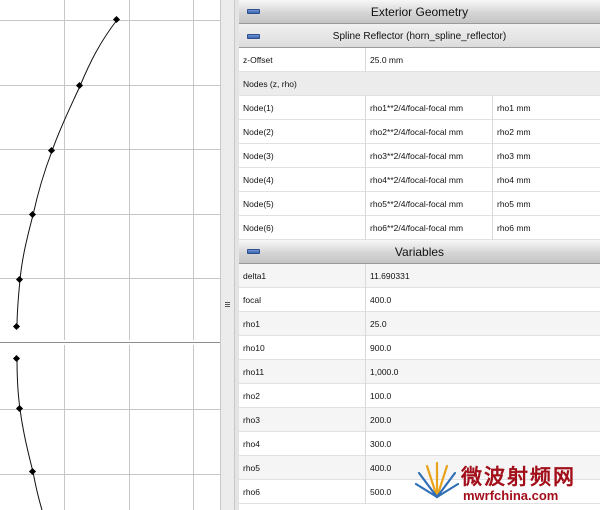 The width and height of the screenshot is (600, 510). I want to click on node-label: Node(1), so click(302, 108).